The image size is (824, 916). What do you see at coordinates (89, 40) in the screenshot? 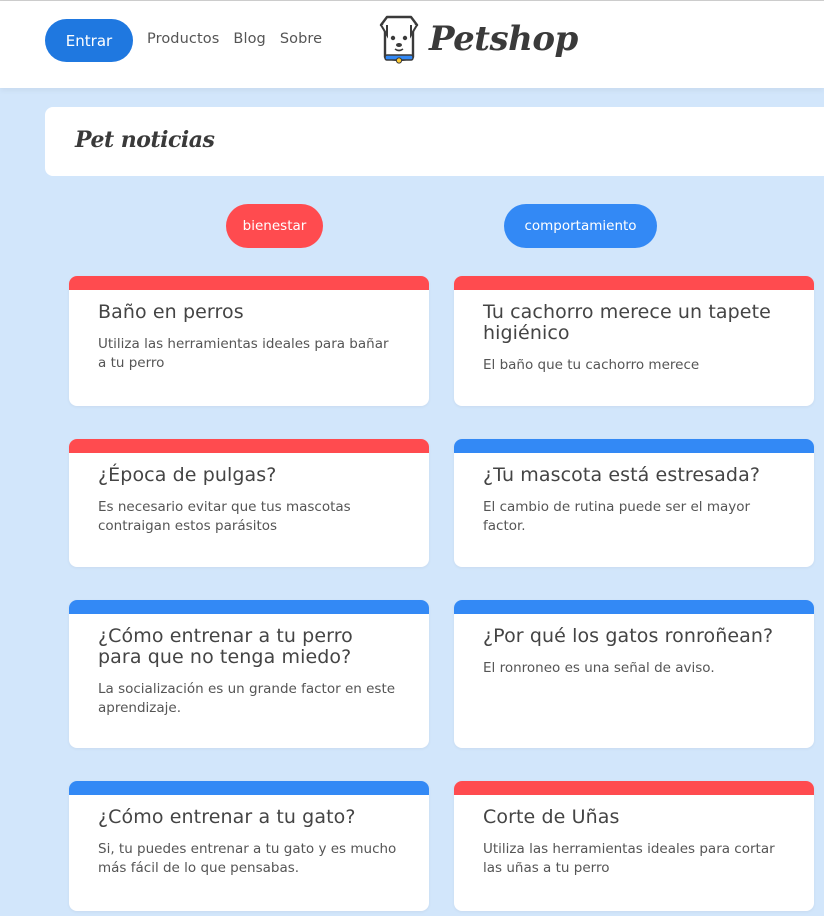
I see `login-button: Entrar` at bounding box center [89, 40].